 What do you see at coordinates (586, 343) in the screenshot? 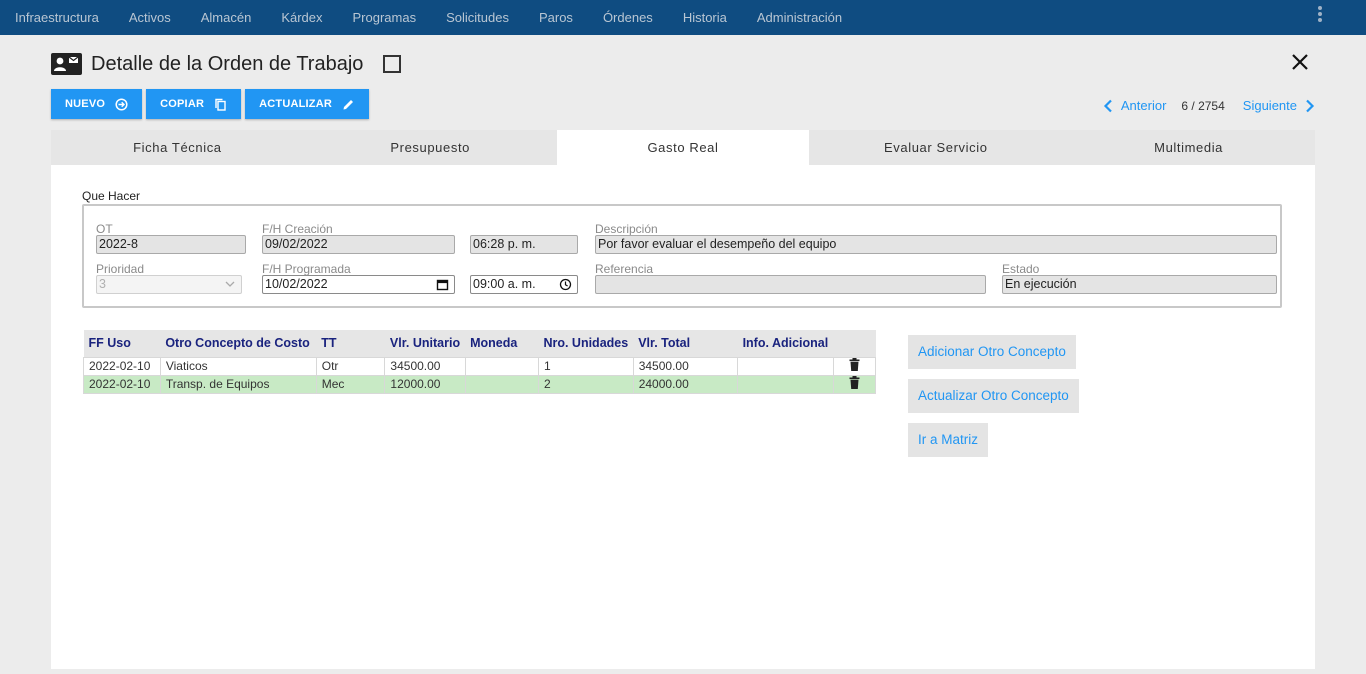
I see `col-nro-unidades: Nro. Unidades` at bounding box center [586, 343].